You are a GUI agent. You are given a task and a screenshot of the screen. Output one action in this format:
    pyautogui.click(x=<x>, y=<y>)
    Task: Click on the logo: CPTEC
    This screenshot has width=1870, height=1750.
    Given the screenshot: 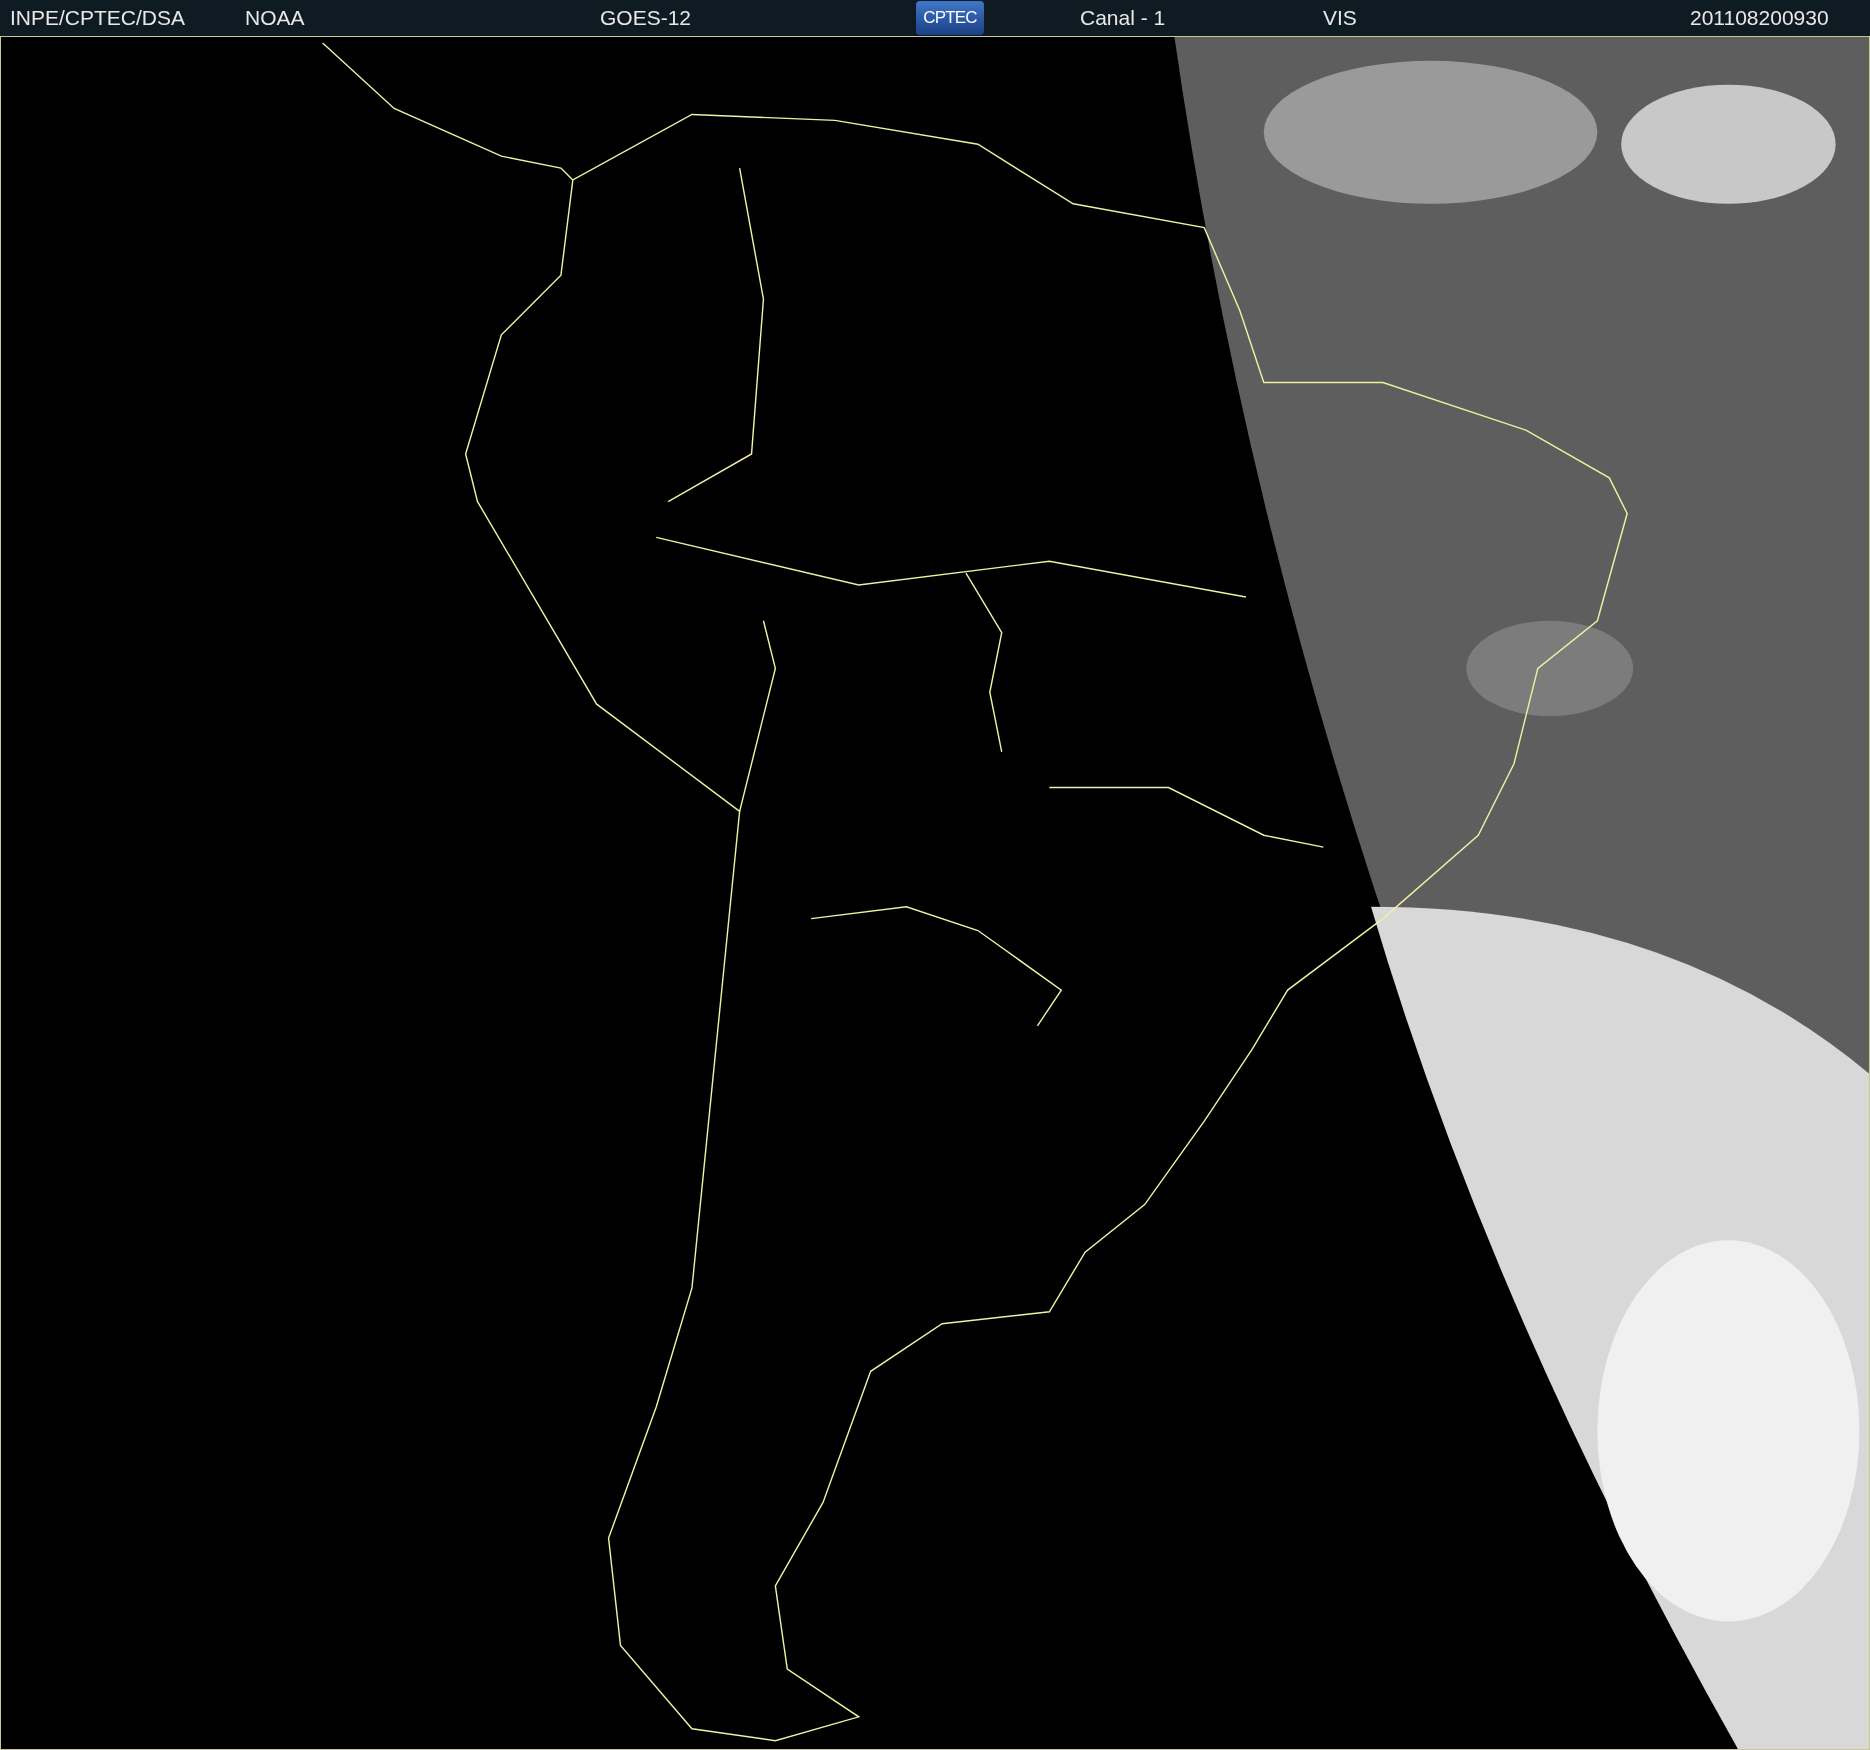 What is the action you would take?
    pyautogui.click(x=950, y=18)
    